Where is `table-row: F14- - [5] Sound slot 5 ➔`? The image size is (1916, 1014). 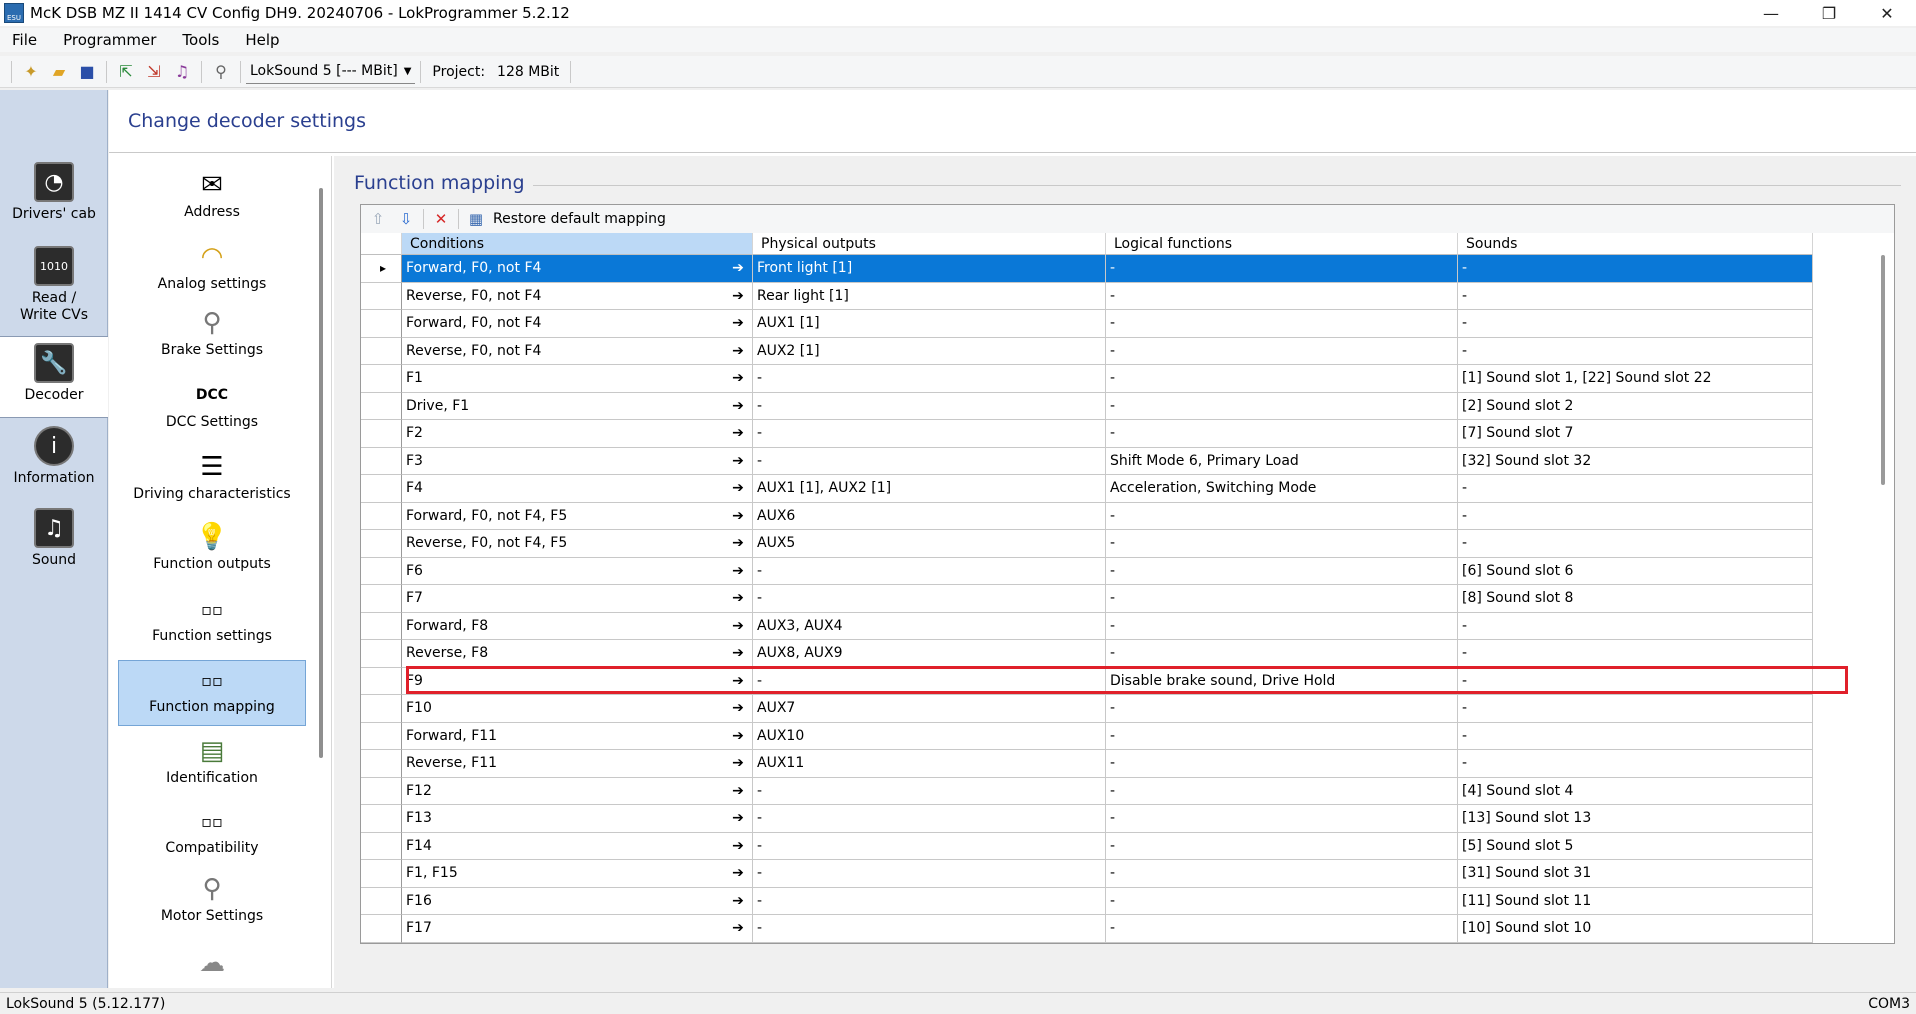
table-row: F14- - [5] Sound slot 5 ➔ is located at coordinates (1111, 846).